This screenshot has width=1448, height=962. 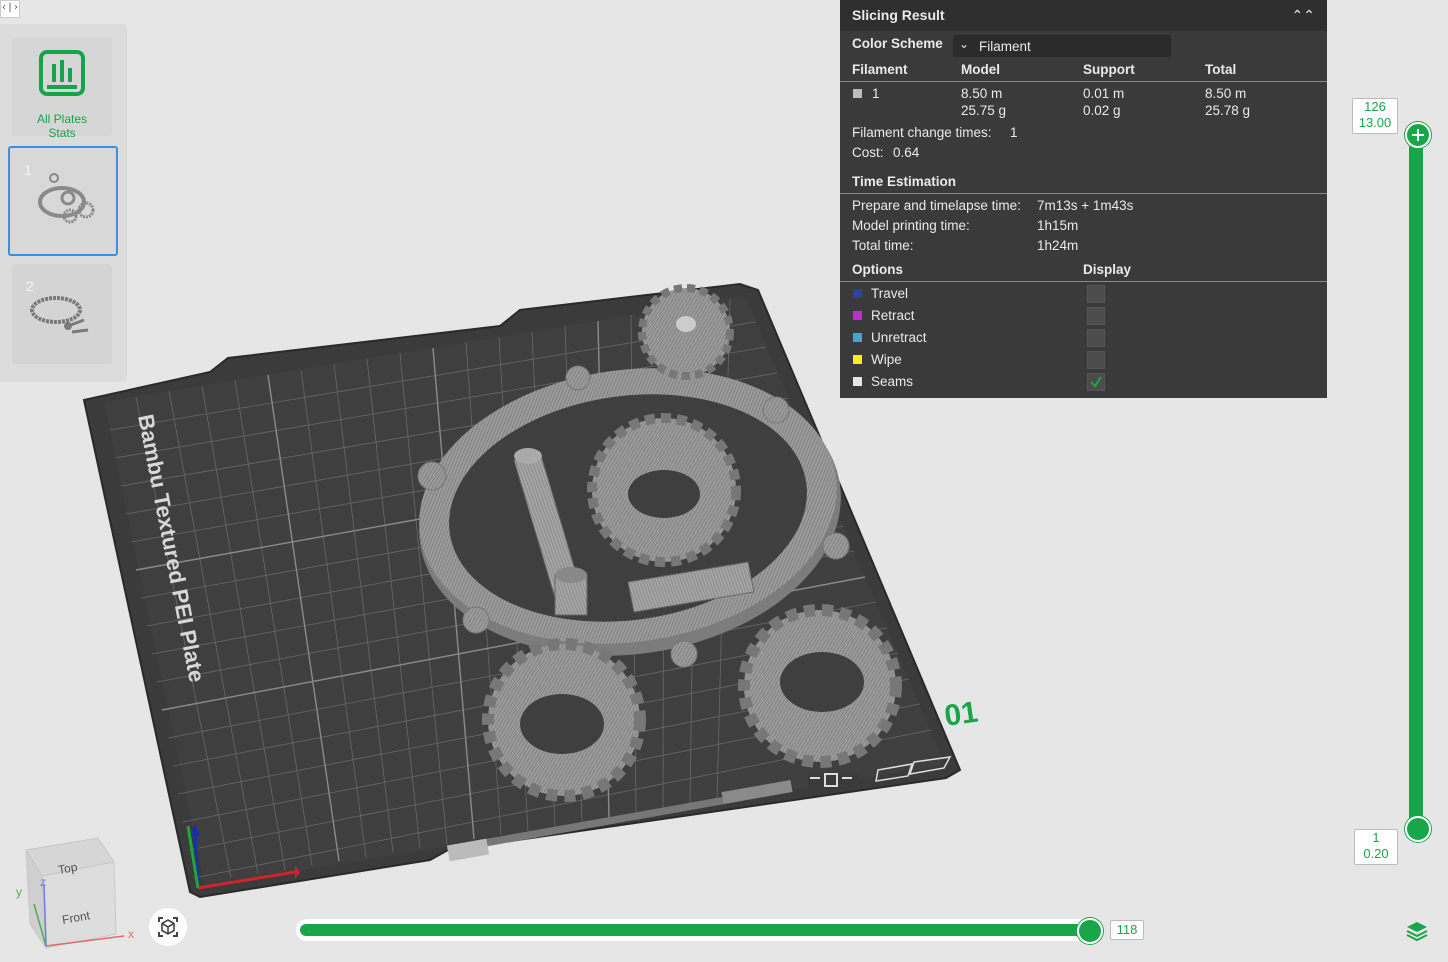 What do you see at coordinates (857, 381) in the screenshot?
I see `seams-color-swatch` at bounding box center [857, 381].